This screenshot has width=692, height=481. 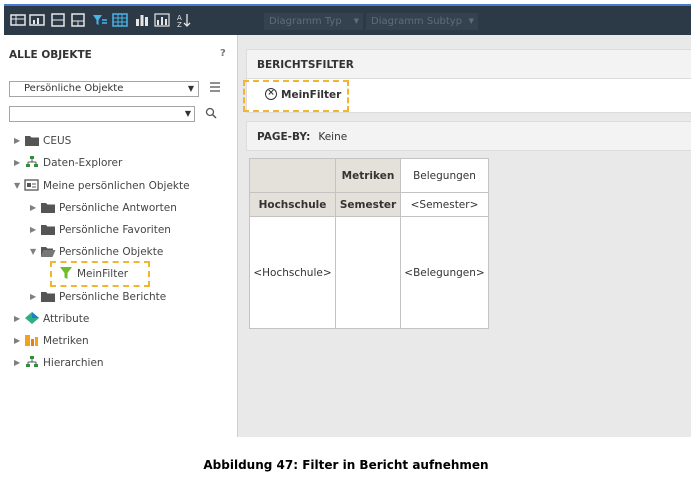 I want to click on filter-highlight-box, so click(x=296, y=96).